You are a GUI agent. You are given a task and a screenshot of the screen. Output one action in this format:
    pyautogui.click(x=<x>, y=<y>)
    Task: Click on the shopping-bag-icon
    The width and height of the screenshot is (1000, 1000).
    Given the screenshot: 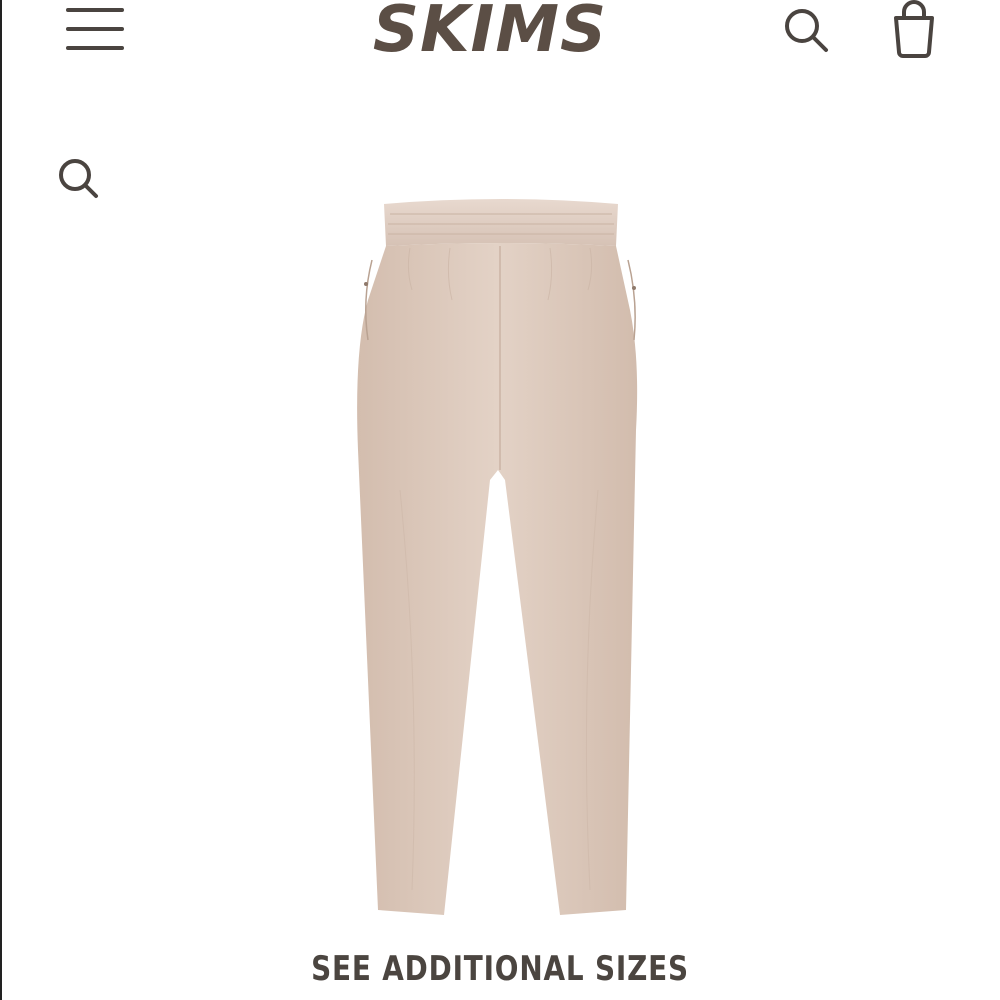 What is the action you would take?
    pyautogui.click(x=914, y=29)
    